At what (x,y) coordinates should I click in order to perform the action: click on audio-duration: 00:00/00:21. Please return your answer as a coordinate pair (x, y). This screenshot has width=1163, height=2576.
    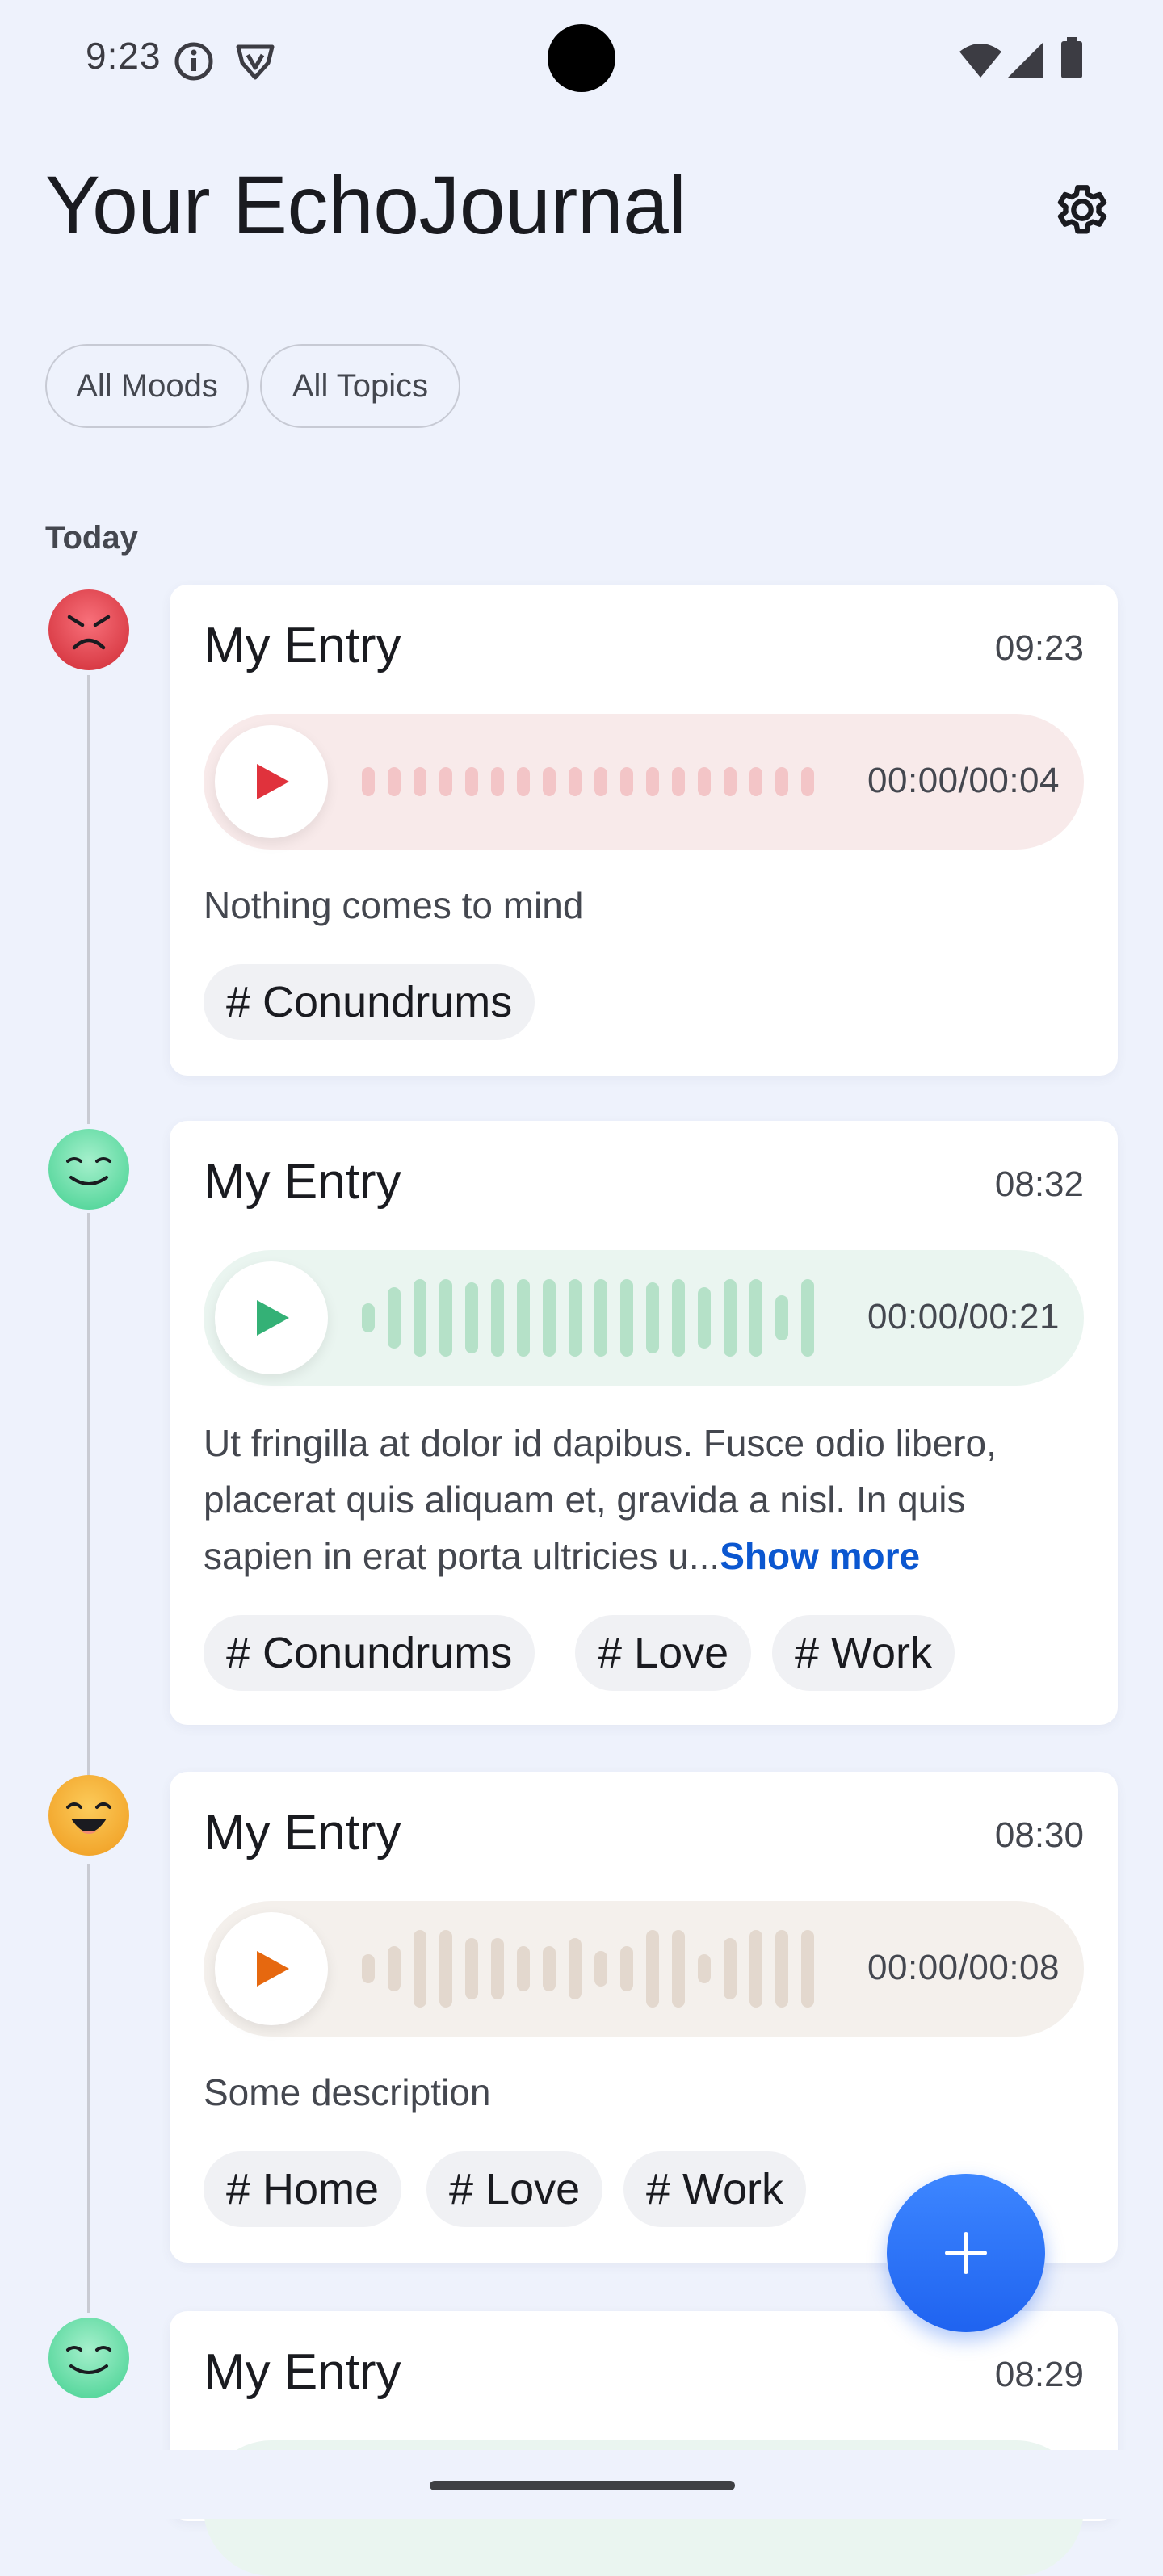
    Looking at the image, I should click on (963, 1316).